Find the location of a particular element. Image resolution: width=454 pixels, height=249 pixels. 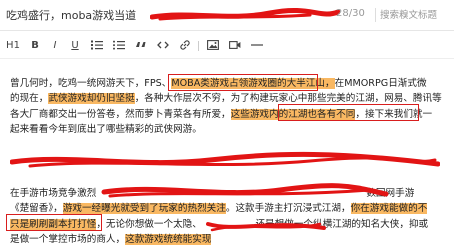

divider is located at coordinates (375, 15).